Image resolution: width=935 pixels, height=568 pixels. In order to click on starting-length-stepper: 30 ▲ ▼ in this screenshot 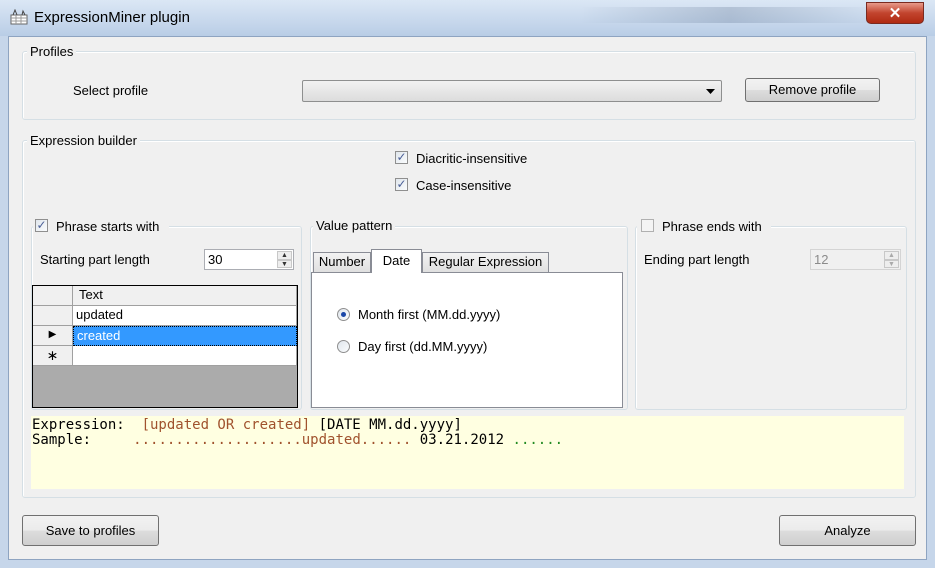, I will do `click(249, 259)`.